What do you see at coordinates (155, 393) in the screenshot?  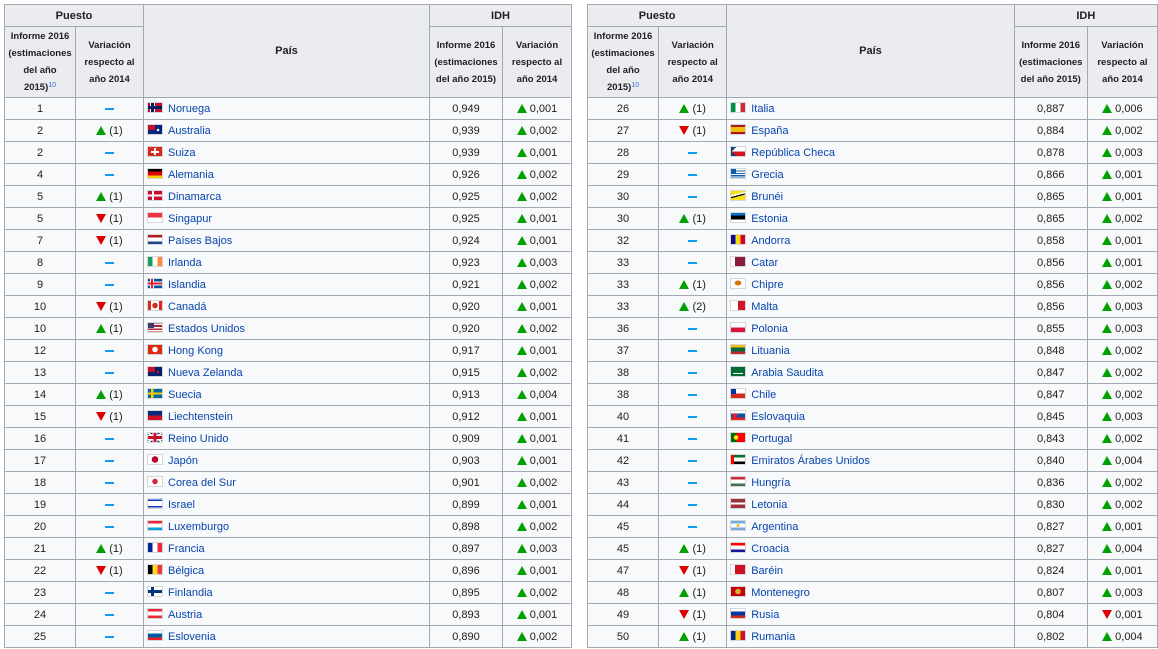 I see `flag-se-icon` at bounding box center [155, 393].